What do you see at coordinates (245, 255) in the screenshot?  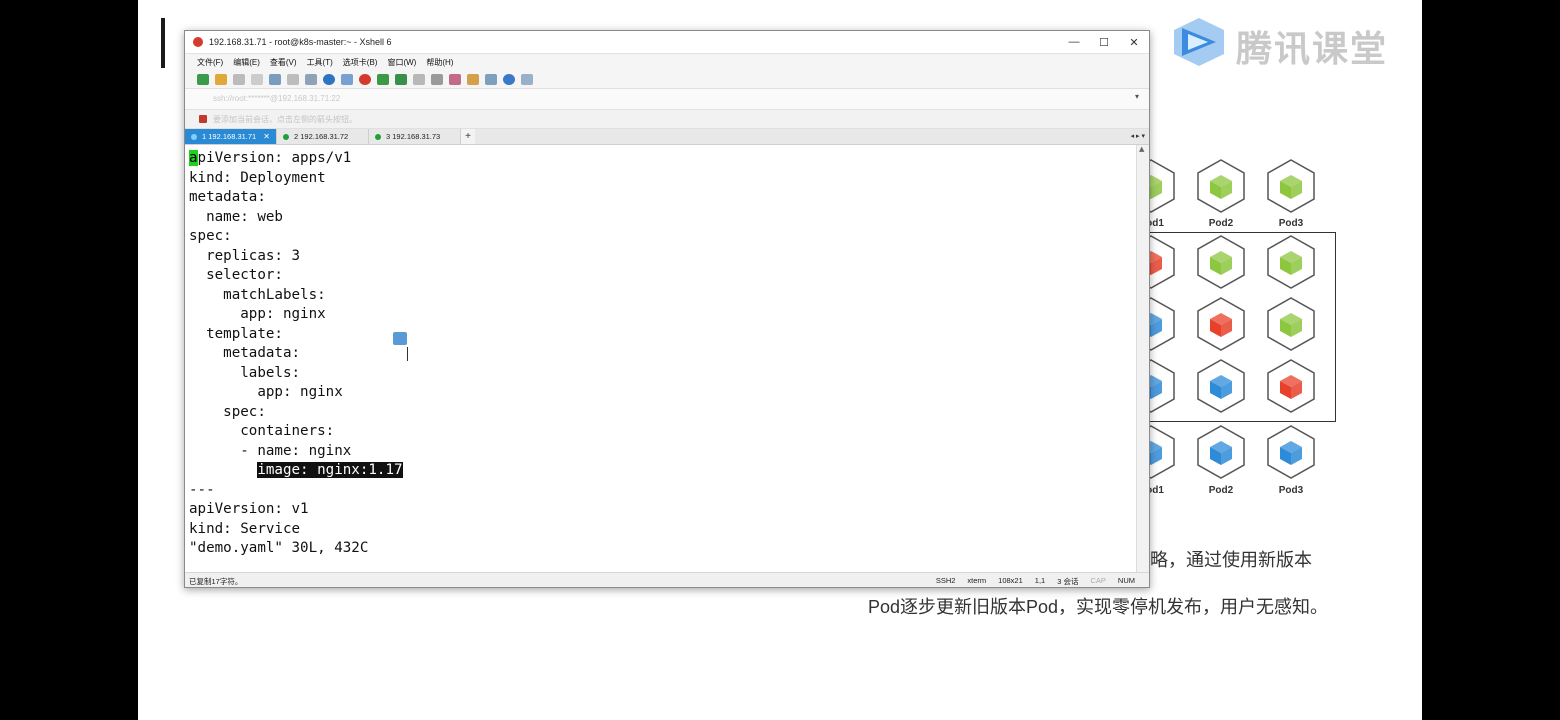 I see `terminal-line: replicas: 3` at bounding box center [245, 255].